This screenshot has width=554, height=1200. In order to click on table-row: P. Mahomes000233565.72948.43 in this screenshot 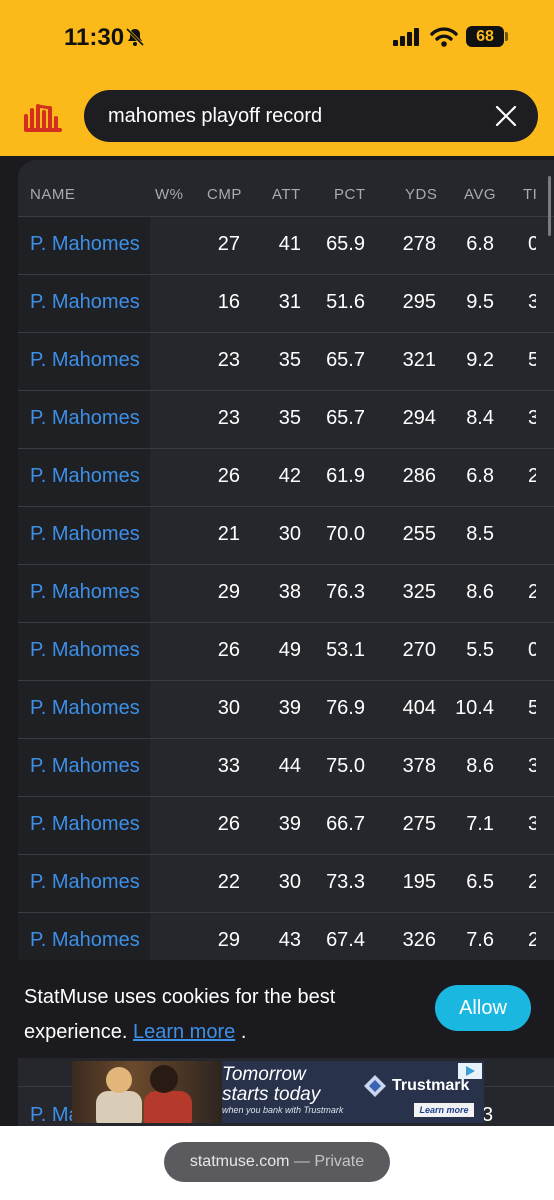, I will do `click(286, 419)`.